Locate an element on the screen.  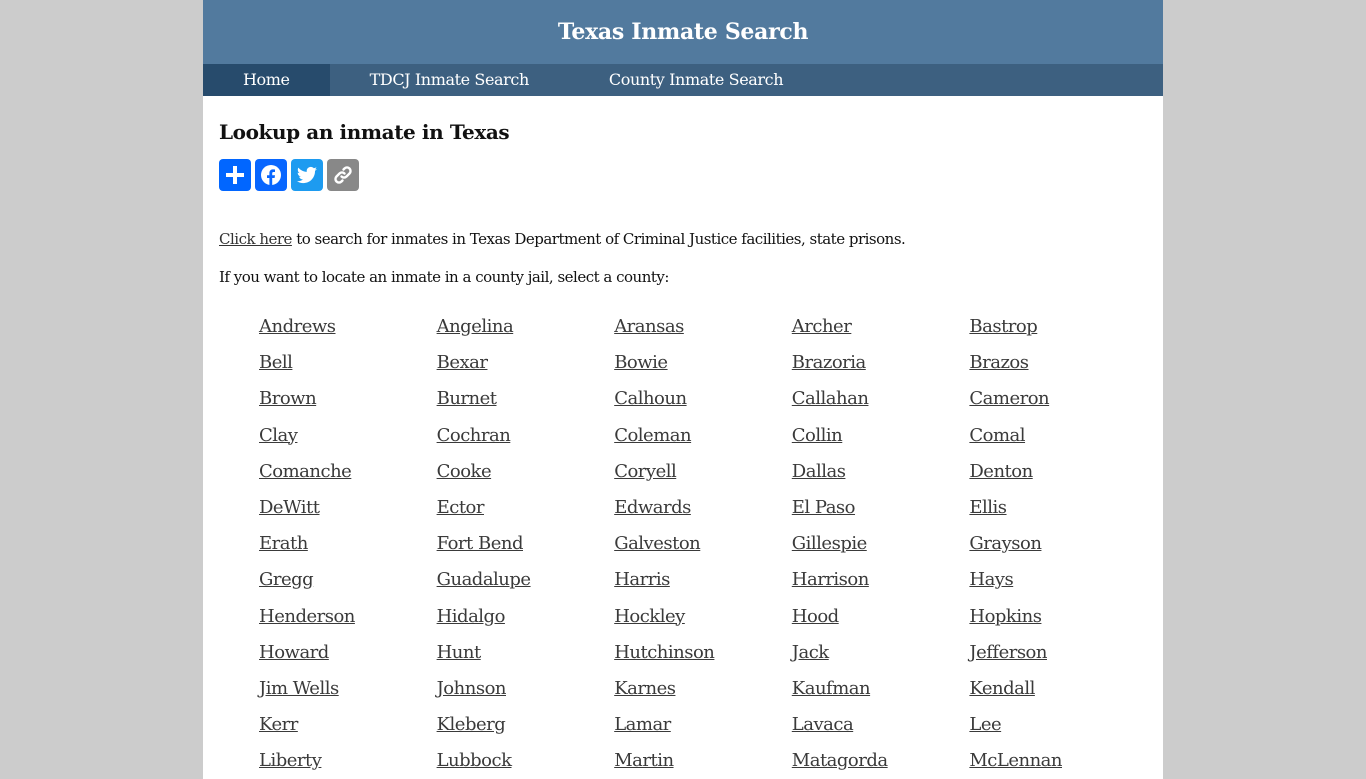
county-link-brazoria: Brazoria is located at coordinates (881, 363).